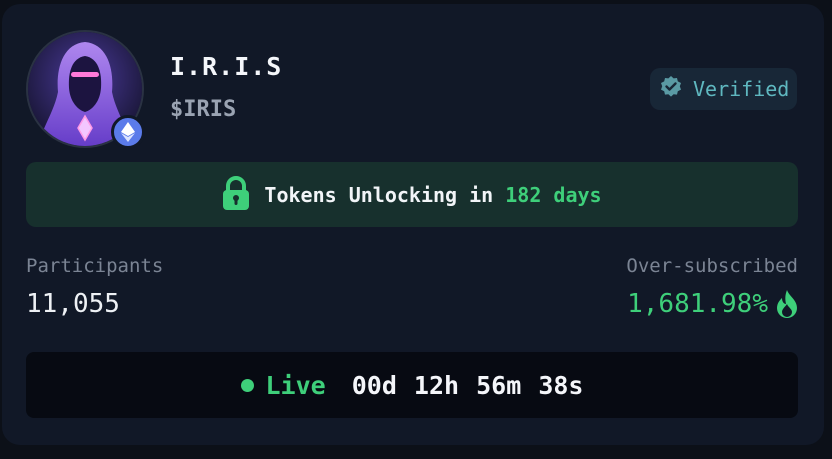 The height and width of the screenshot is (459, 832). What do you see at coordinates (379, 194) in the screenshot?
I see `unlock-prefix: Tokens Unlocking in` at bounding box center [379, 194].